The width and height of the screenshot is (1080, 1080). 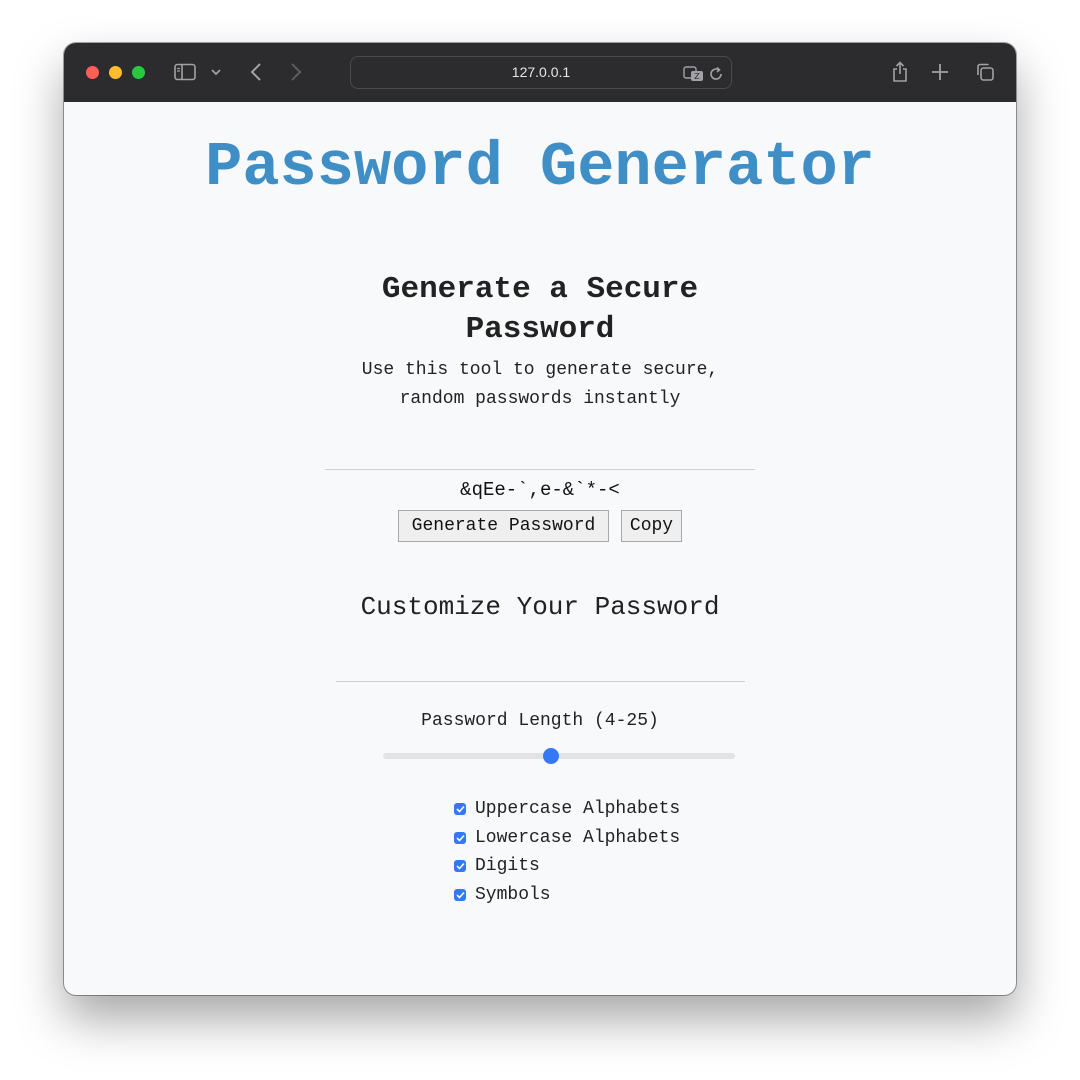 What do you see at coordinates (185, 72) in the screenshot?
I see `sidebar-icon` at bounding box center [185, 72].